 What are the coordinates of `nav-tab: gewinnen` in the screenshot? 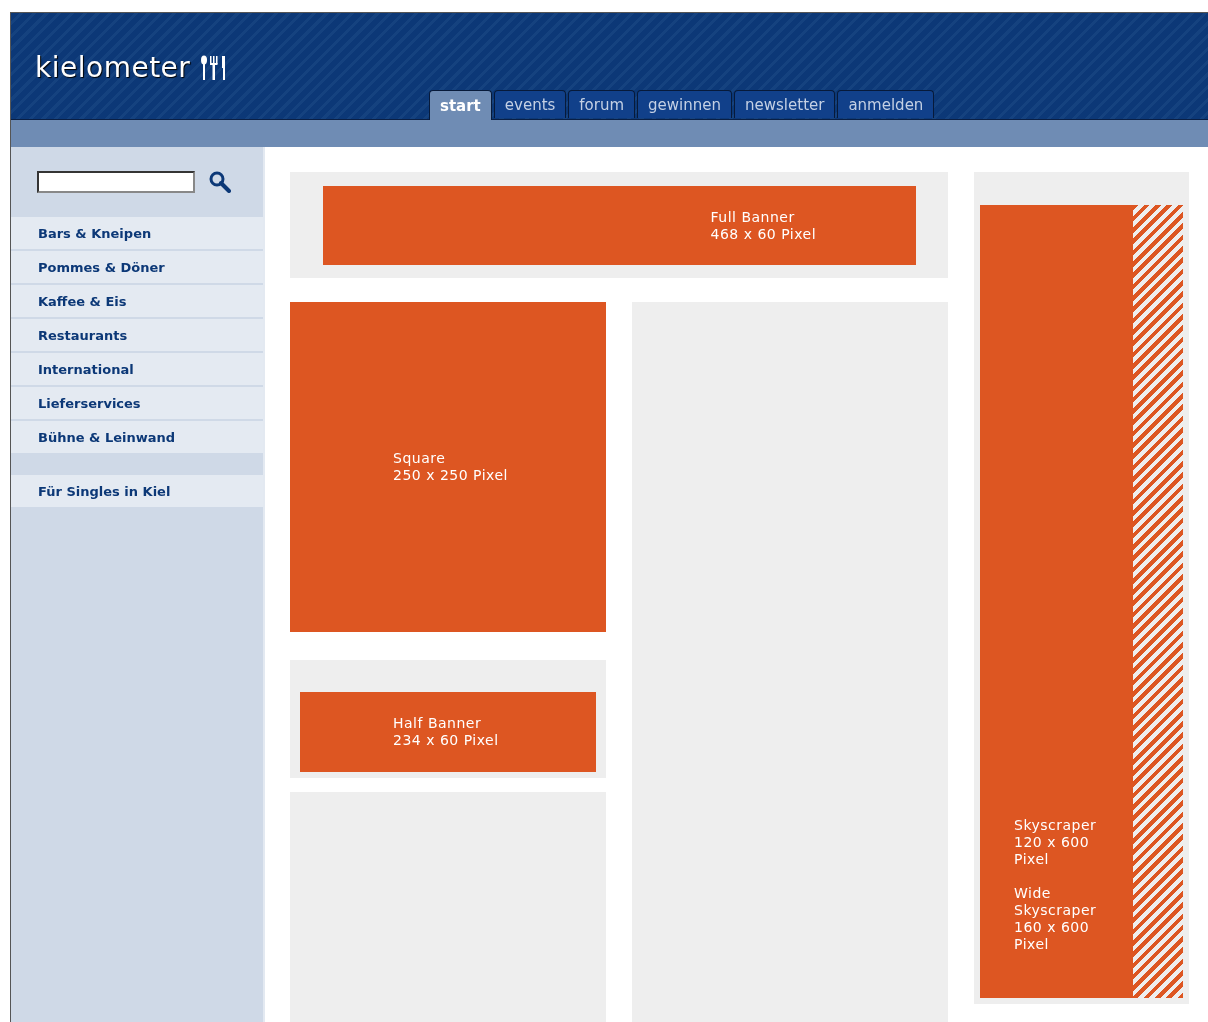 It's located at (685, 104).